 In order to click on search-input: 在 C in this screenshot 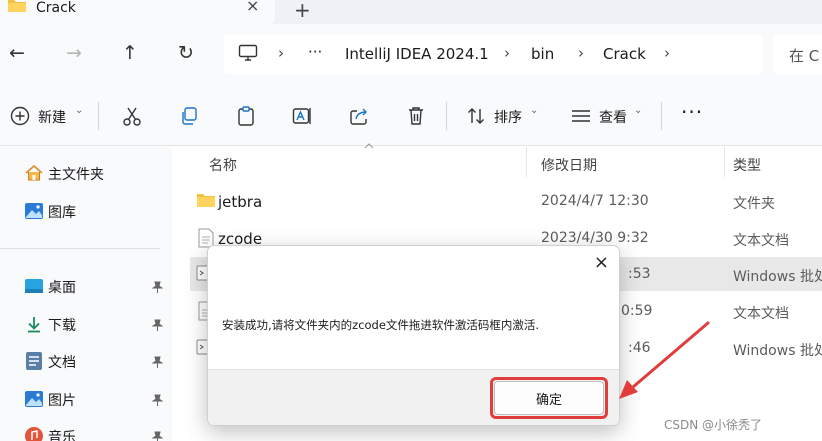, I will do `click(797, 54)`.